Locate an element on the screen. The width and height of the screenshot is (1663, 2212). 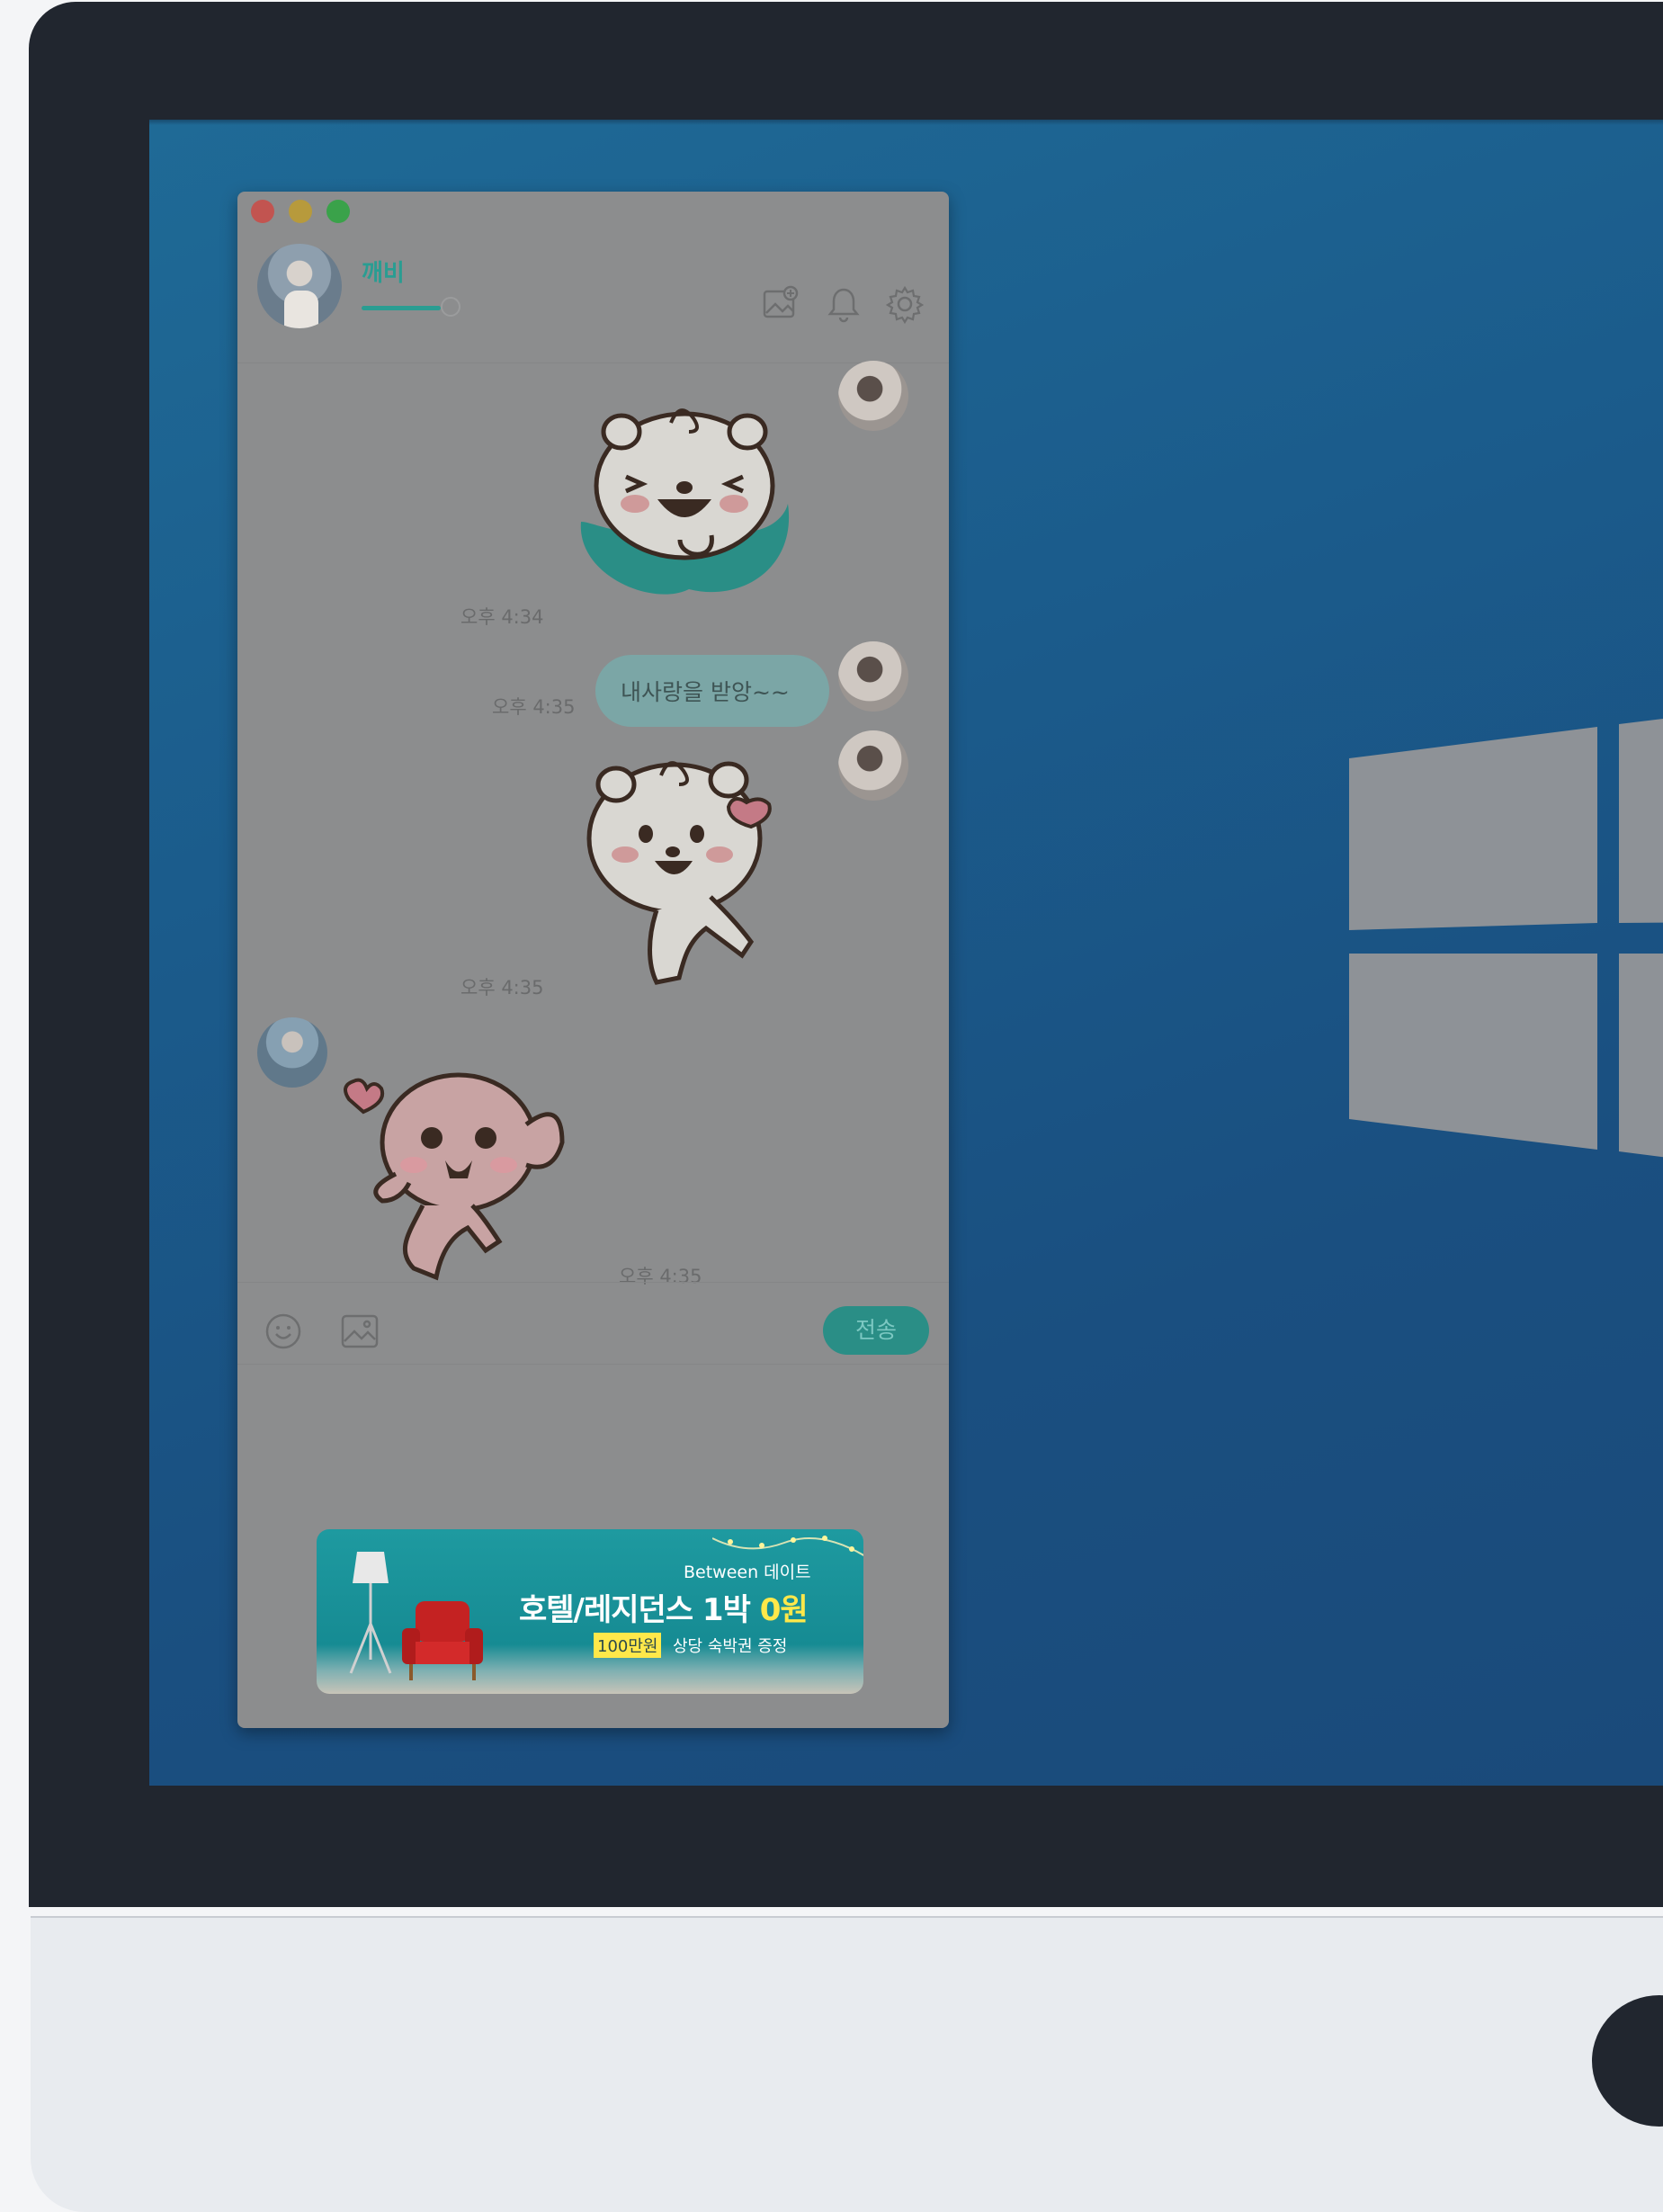
settings-gear-icon is located at coordinates (905, 304).